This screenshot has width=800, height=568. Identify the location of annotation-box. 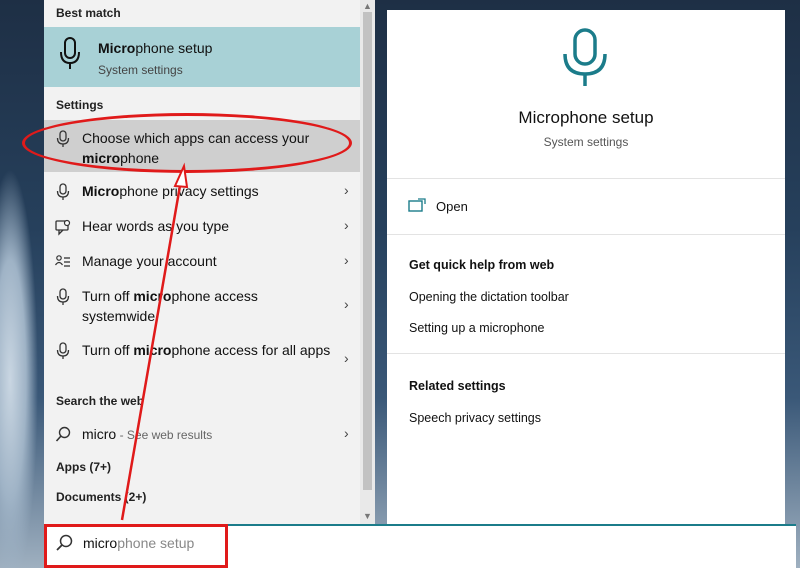
(136, 546).